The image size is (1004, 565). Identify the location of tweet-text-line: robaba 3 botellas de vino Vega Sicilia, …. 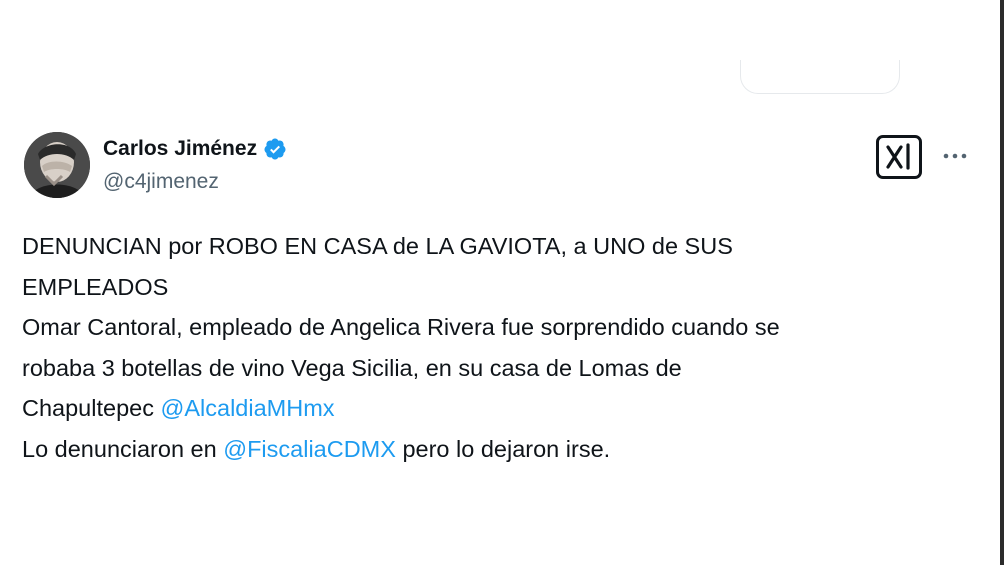
(352, 367).